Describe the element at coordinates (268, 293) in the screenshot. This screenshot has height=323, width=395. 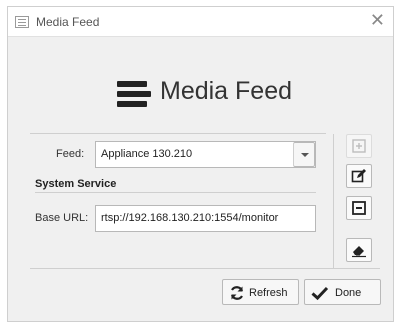
I see `refresh-label: Refresh` at that location.